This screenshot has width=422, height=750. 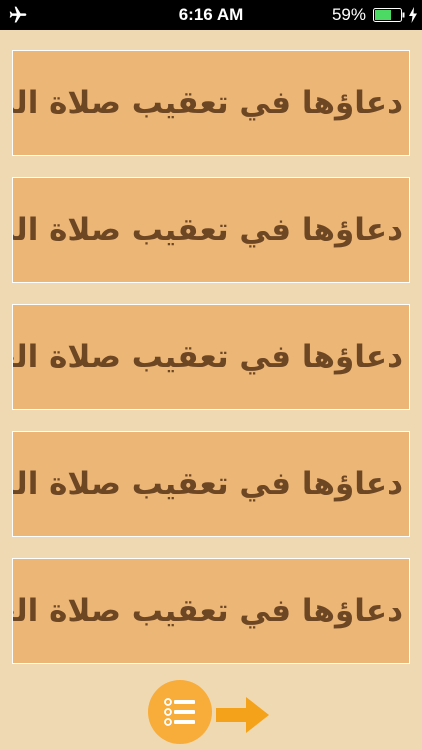 I want to click on battery-percentage: 59%, so click(x=348, y=14).